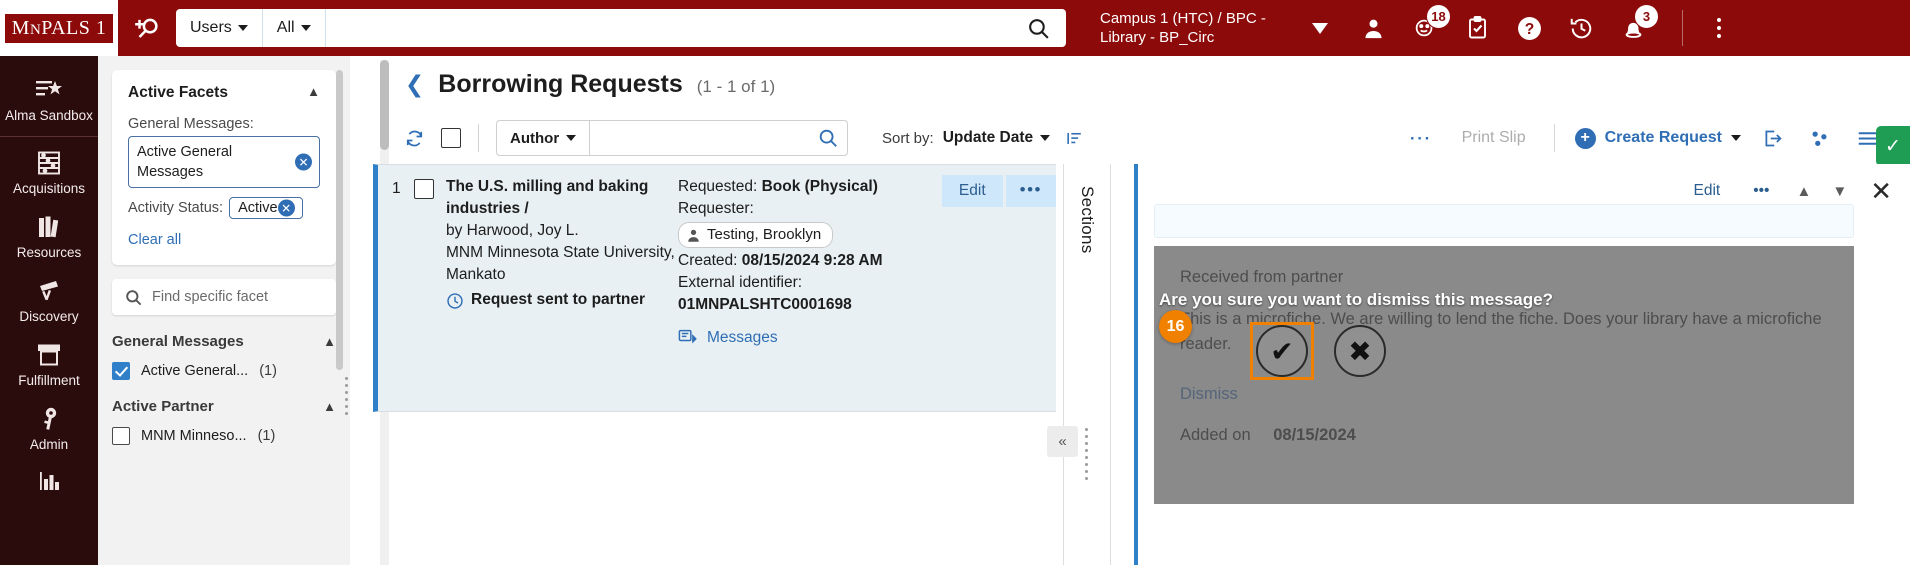  What do you see at coordinates (49, 100) in the screenshot?
I see `sidebar-item-alma-sandbox: Alma Sandbox` at bounding box center [49, 100].